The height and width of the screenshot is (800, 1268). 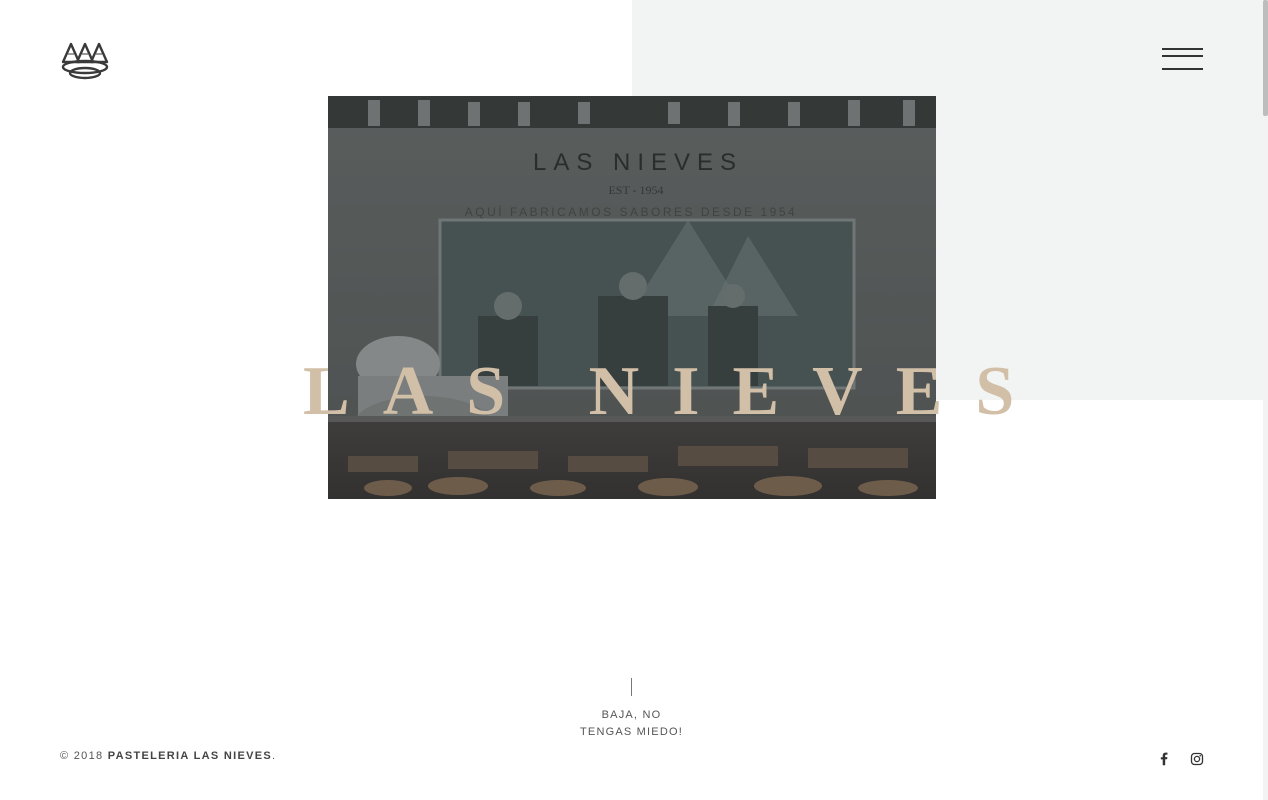 I want to click on scroll-cue-line2: TENGAS MIEDO!, so click(x=631, y=732).